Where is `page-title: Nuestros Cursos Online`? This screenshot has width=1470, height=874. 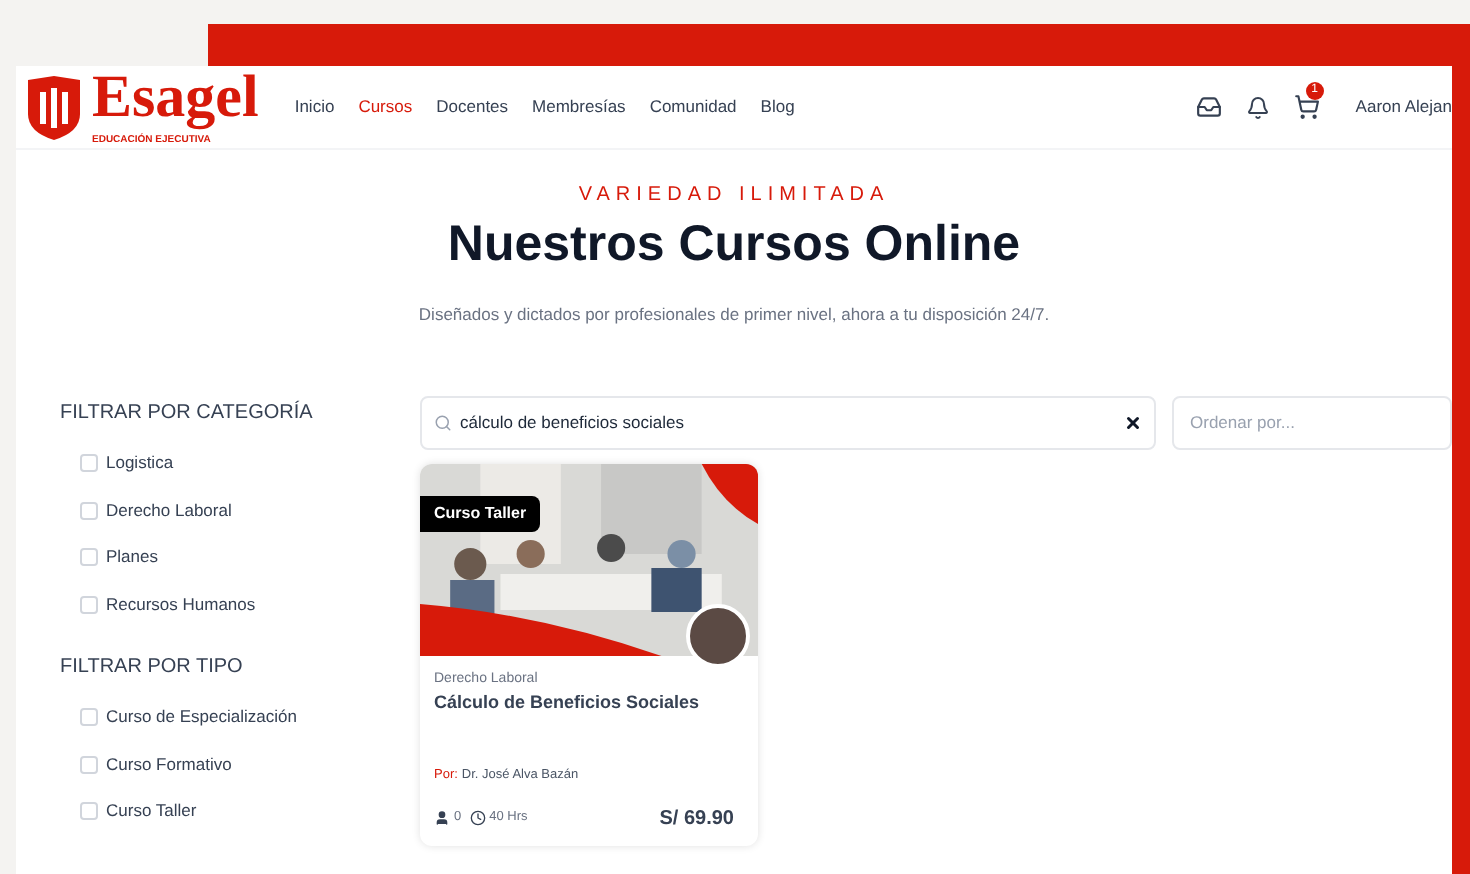
page-title: Nuestros Cursos Online is located at coordinates (734, 244).